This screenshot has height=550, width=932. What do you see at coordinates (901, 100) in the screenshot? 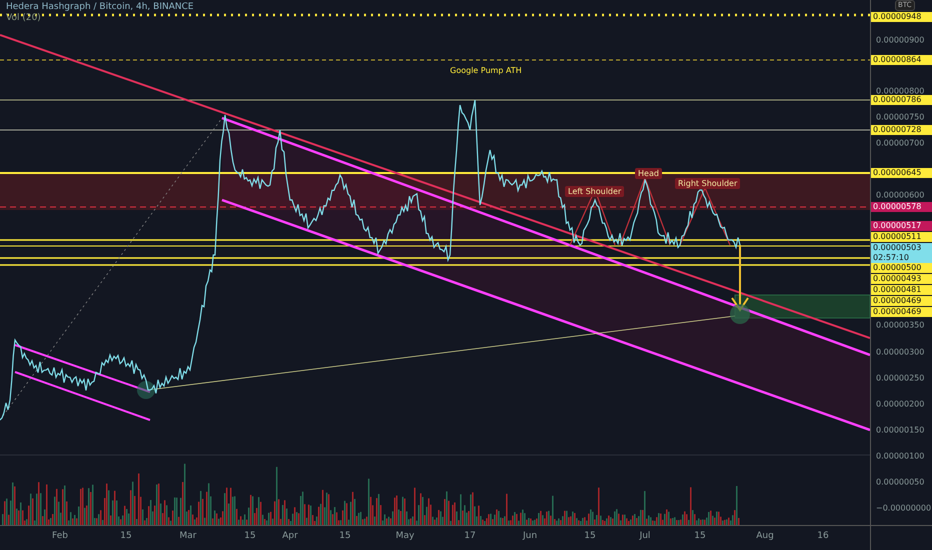
I see `price-tag: 0.00000786` at bounding box center [901, 100].